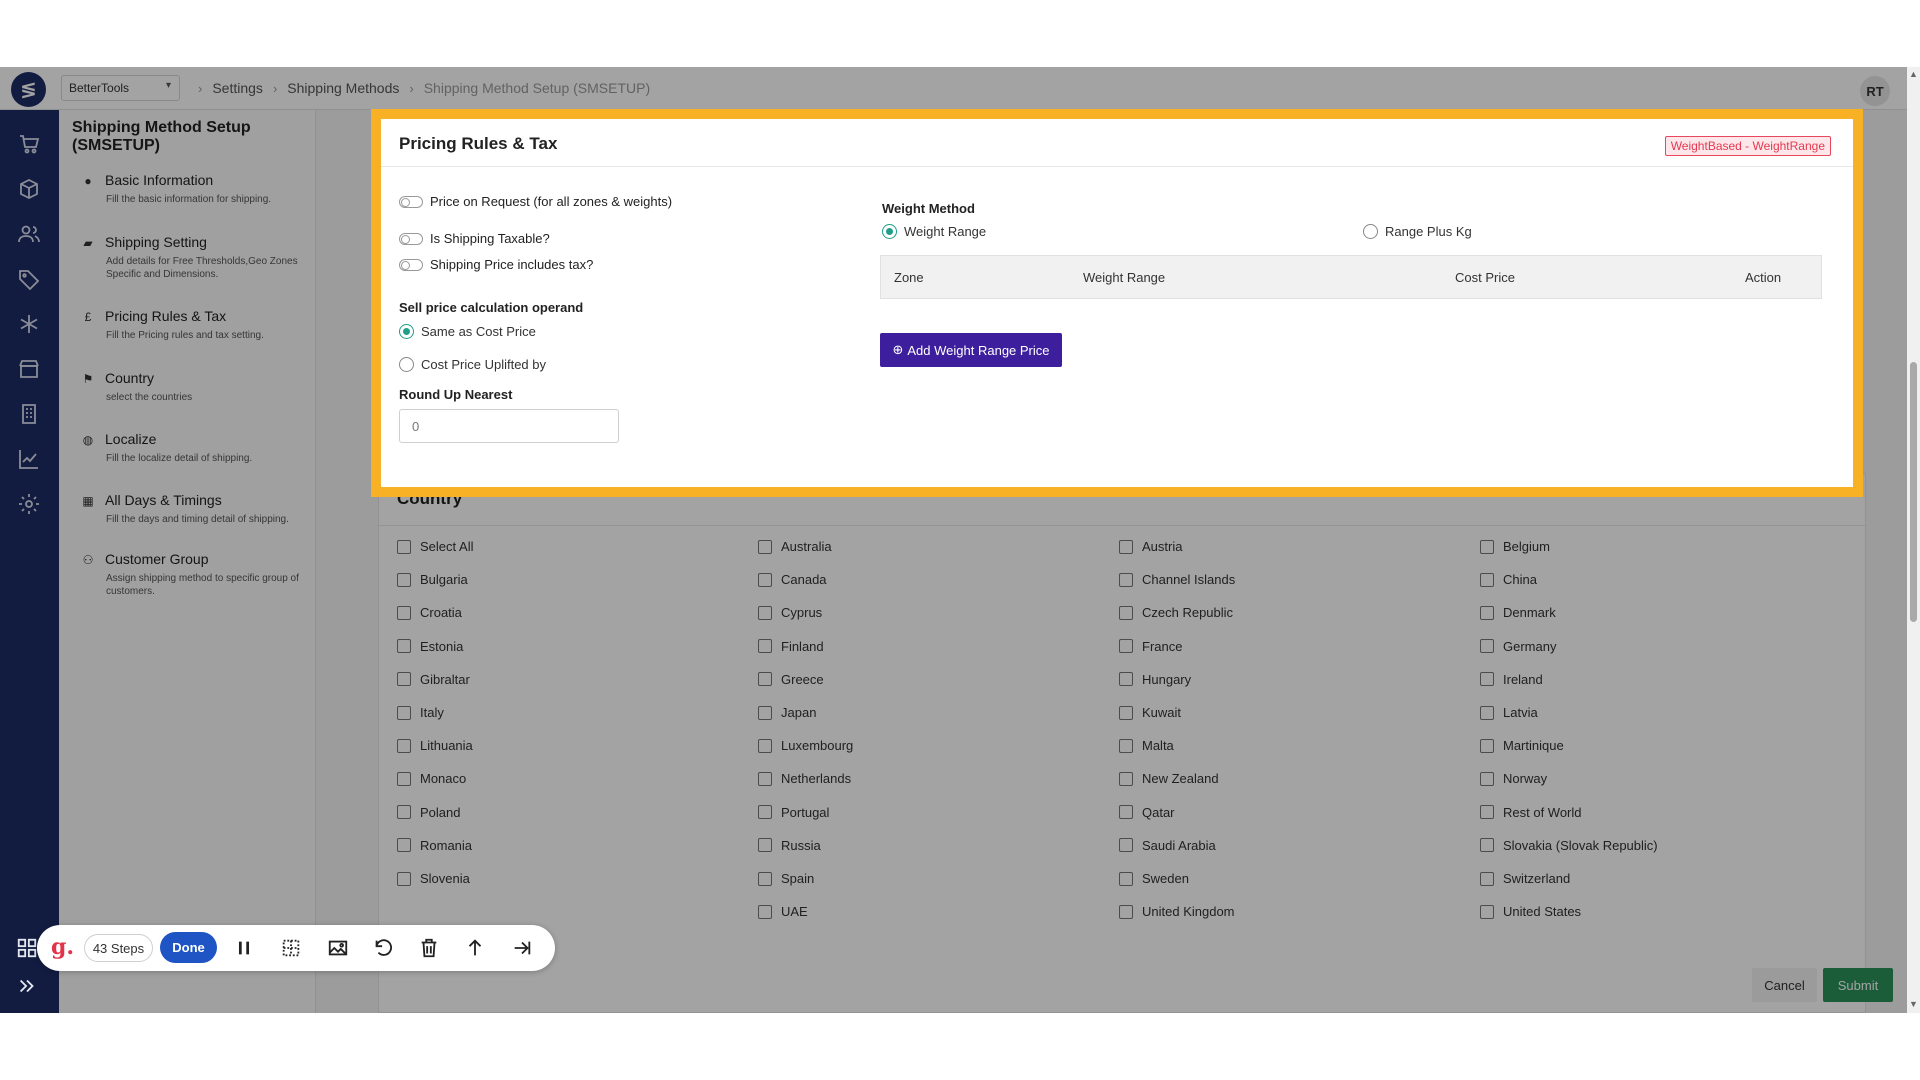 The image size is (1920, 1080). Describe the element at coordinates (63, 947) in the screenshot. I see `recorder-logo: g.` at that location.